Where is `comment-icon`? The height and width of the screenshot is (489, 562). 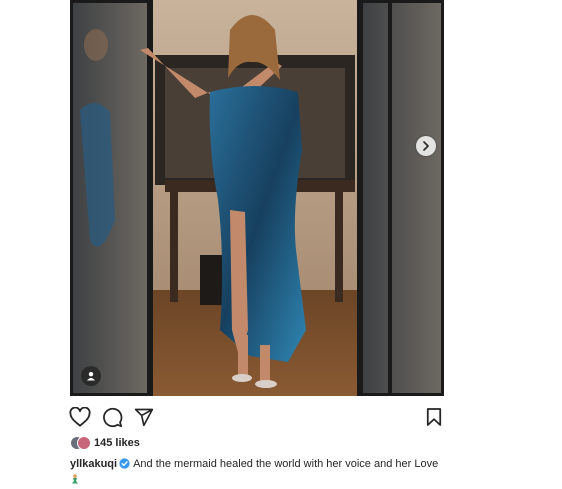
comment-icon is located at coordinates (112, 417).